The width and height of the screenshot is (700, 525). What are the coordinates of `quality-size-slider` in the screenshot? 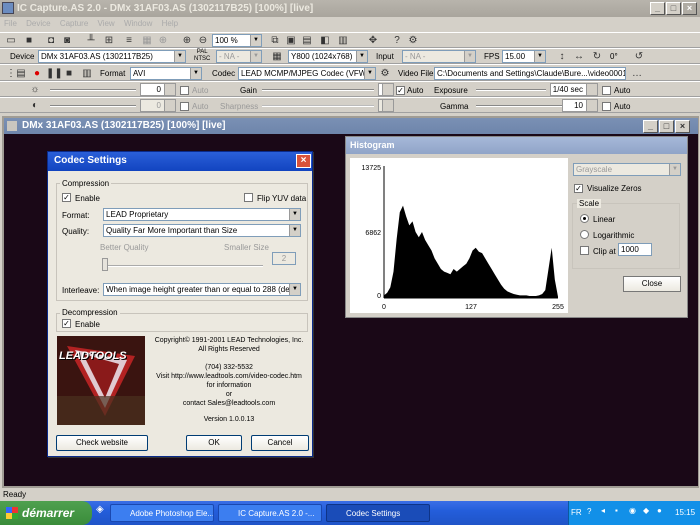 It's located at (183, 266).